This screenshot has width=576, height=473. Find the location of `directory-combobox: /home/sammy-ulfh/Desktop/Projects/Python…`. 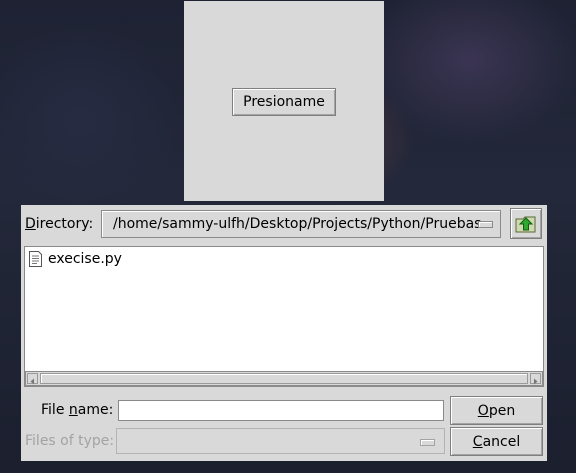

directory-combobox: /home/sammy-ulfh/Desktop/Projects/Python… is located at coordinates (301, 224).